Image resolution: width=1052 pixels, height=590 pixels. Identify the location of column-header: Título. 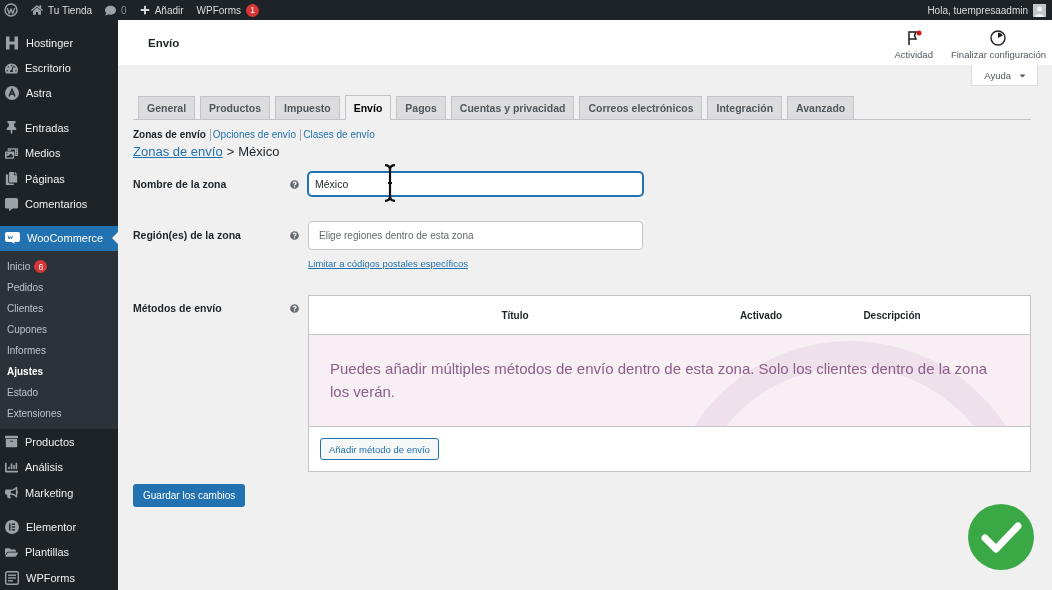
(515, 315).